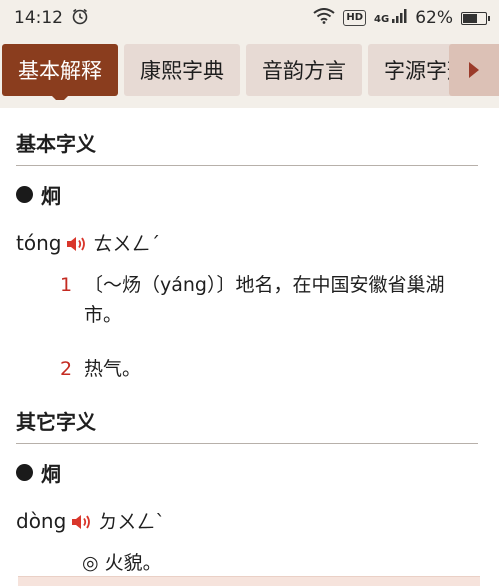  Describe the element at coordinates (470, 18) in the screenshot. I see `battery-level-fill` at that location.